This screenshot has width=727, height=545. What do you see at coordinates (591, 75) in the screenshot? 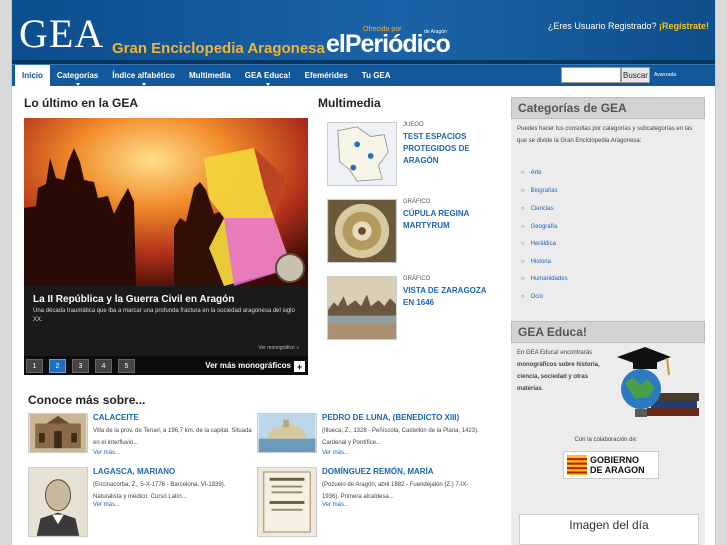
I see `search-input` at bounding box center [591, 75].